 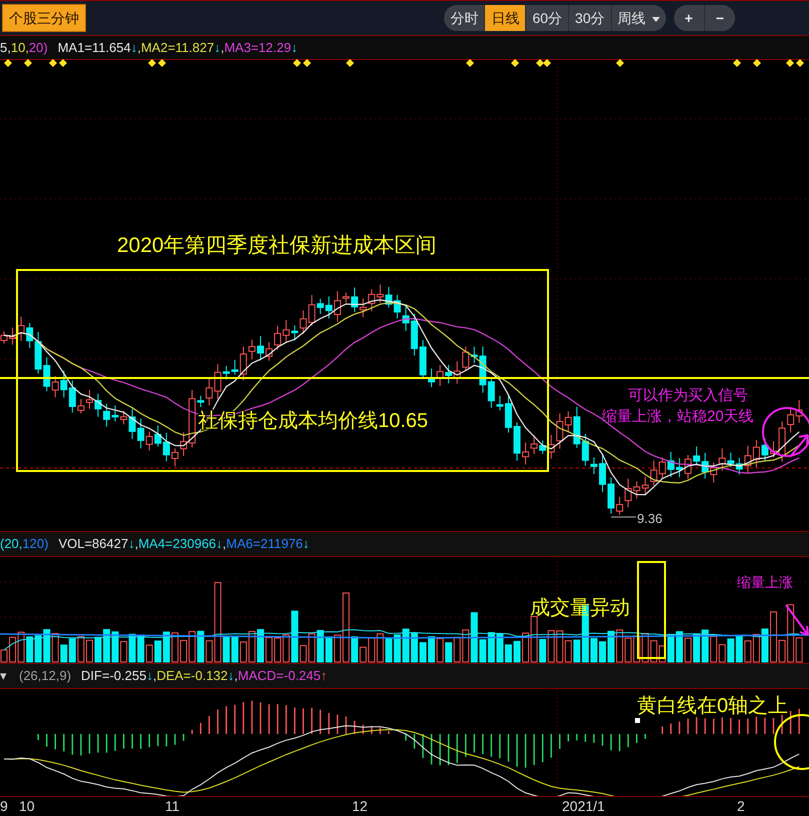 What do you see at coordinates (741, 806) in the screenshot?
I see `axis-label: 2` at bounding box center [741, 806].